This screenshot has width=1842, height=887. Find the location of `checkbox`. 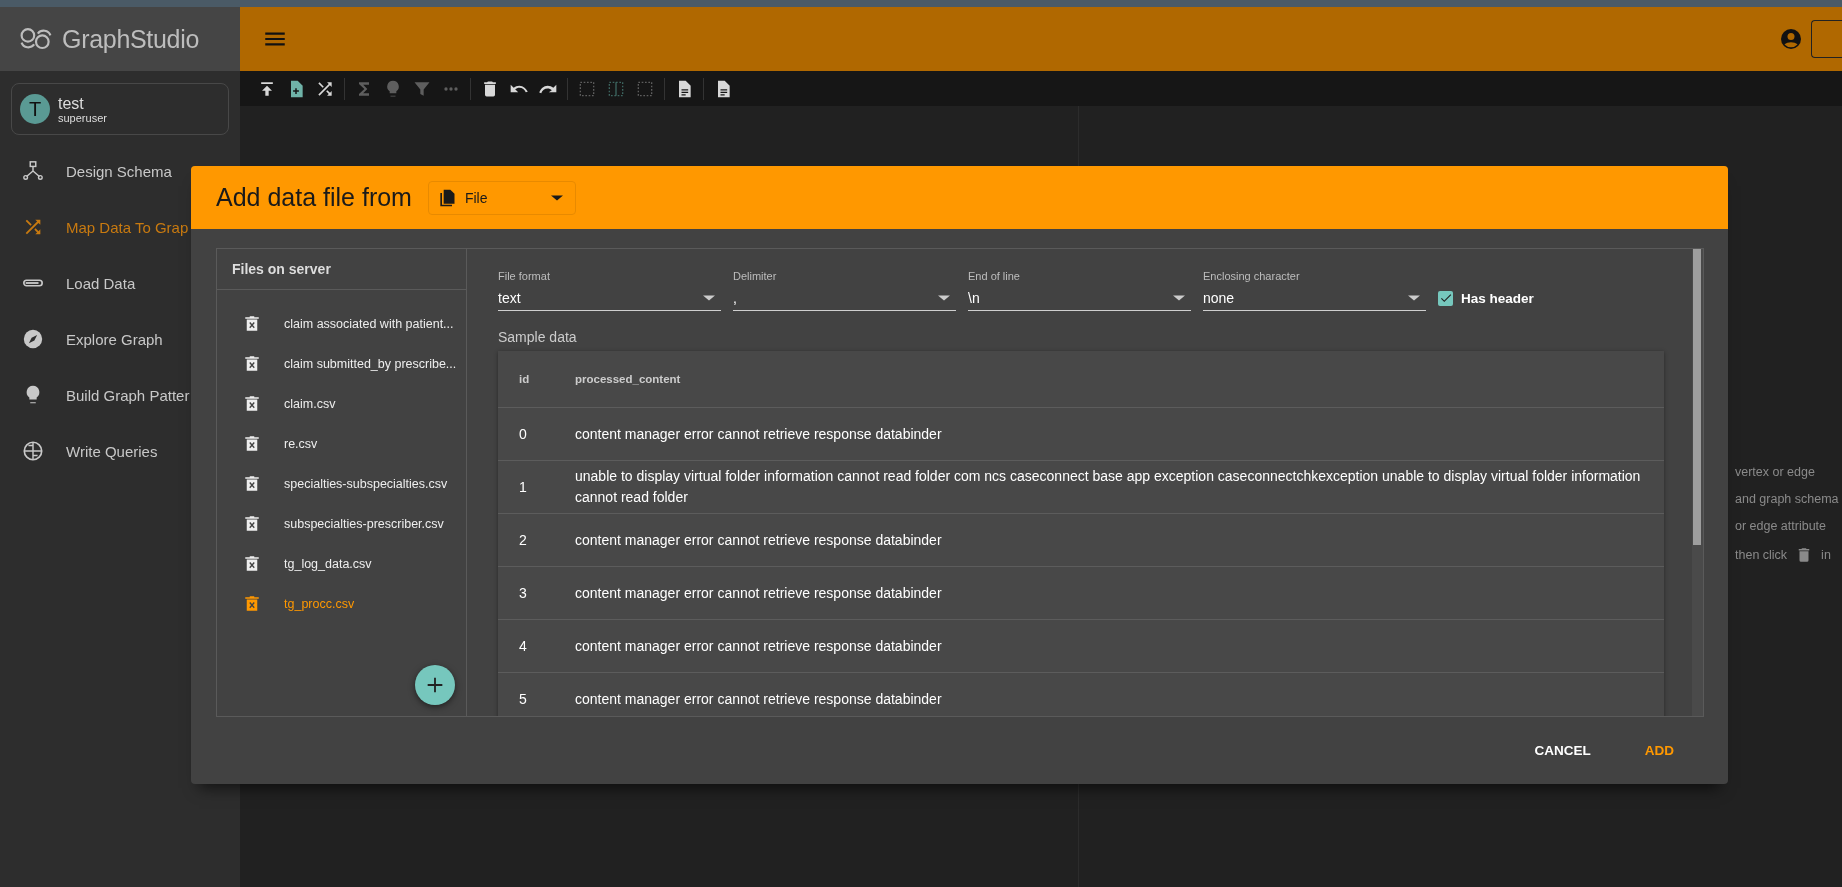

checkbox is located at coordinates (1445, 298).